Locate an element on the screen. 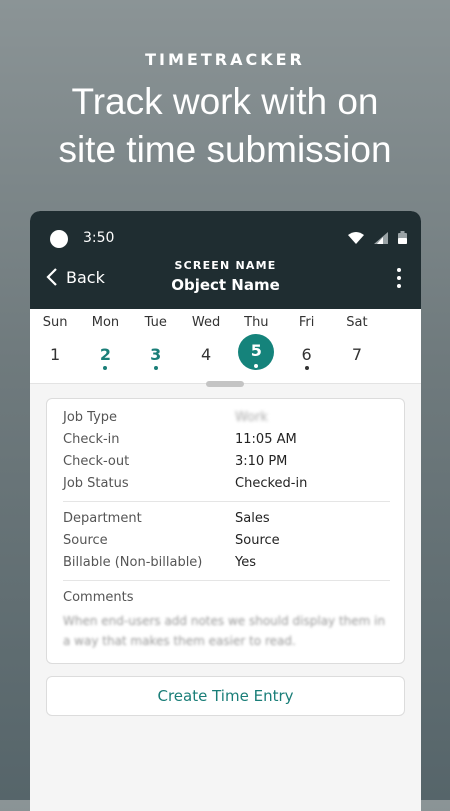 Image resolution: width=450 pixels, height=811 pixels. status-icons is located at coordinates (377, 237).